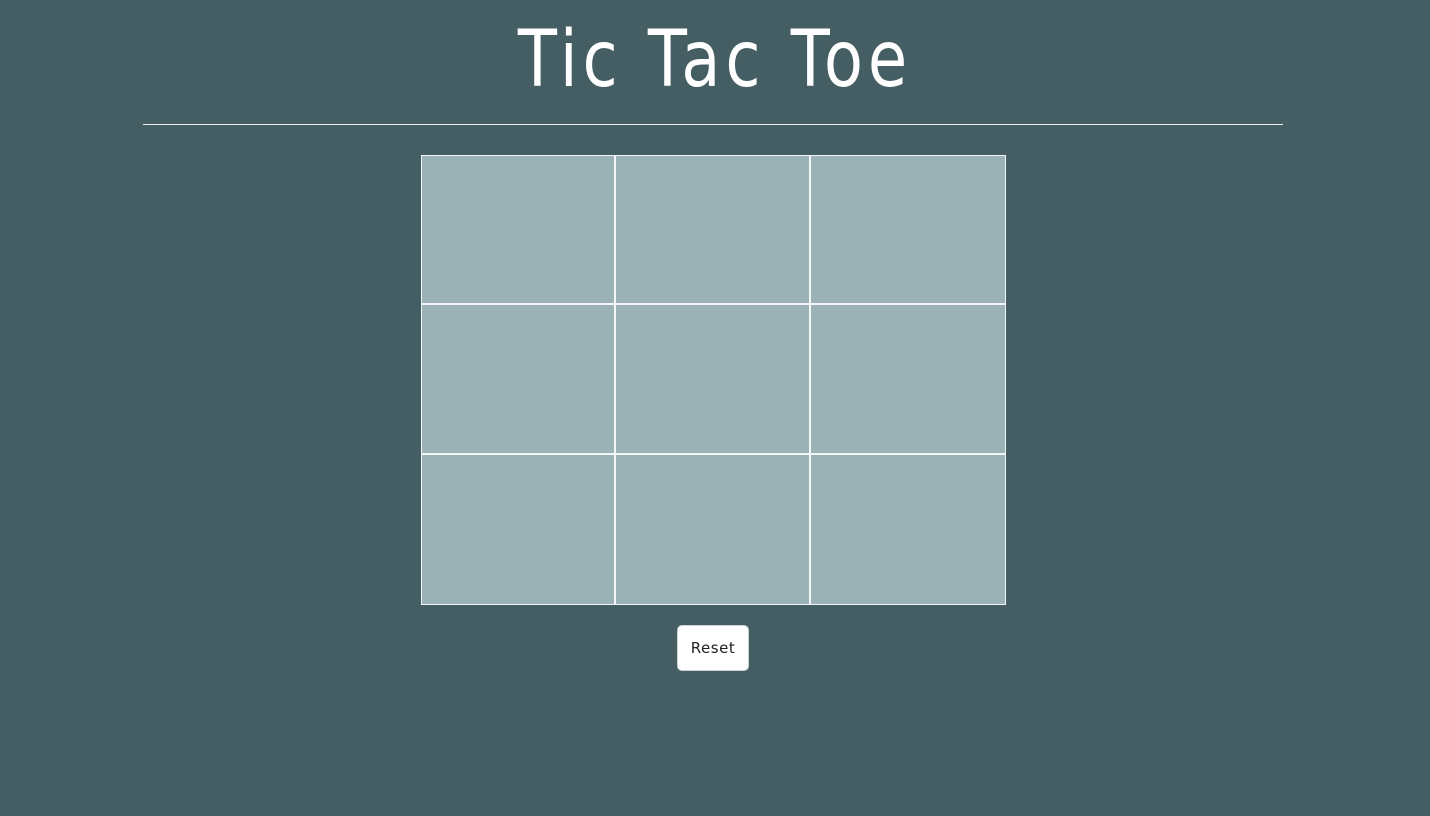 The width and height of the screenshot is (1430, 816). Describe the element at coordinates (713, 648) in the screenshot. I see `reset-button: Reset` at that location.